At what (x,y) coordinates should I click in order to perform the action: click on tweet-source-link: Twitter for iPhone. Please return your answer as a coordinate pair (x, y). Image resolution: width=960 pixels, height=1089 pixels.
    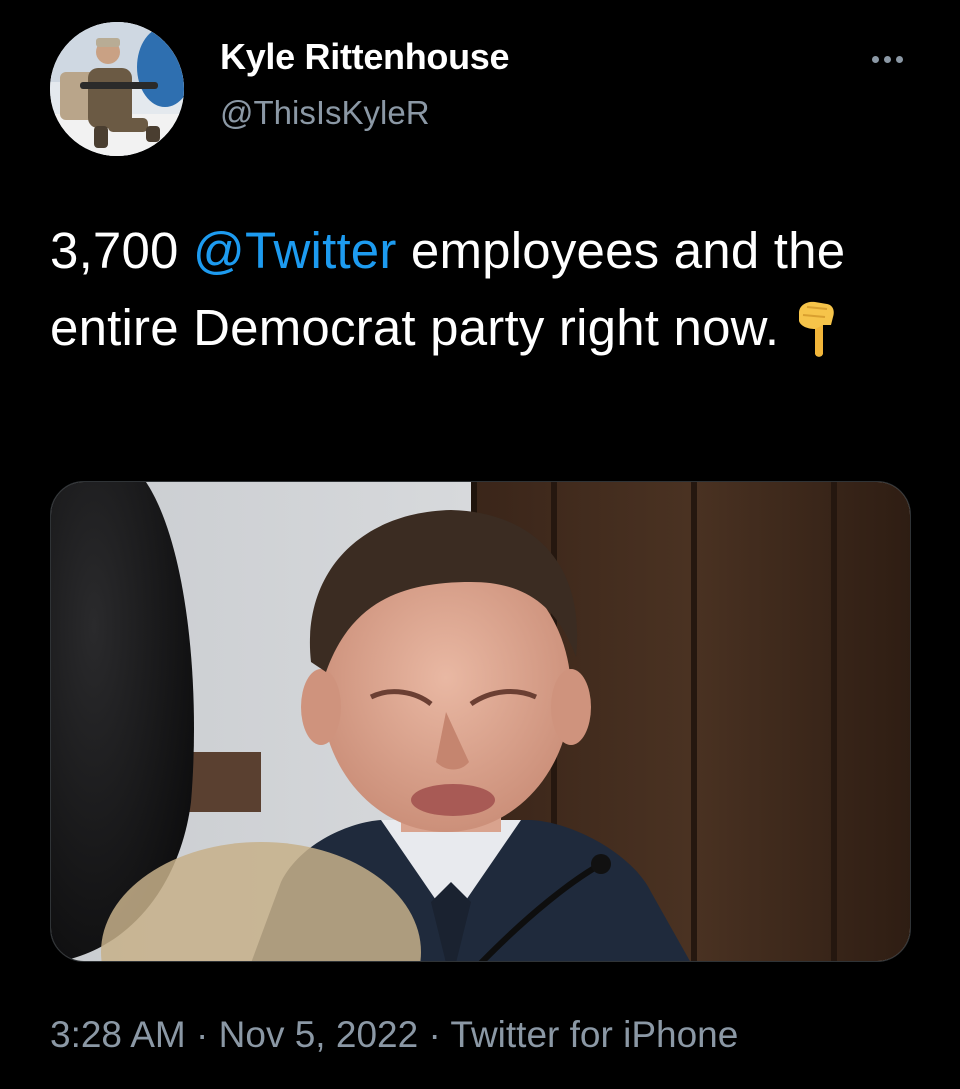
    Looking at the image, I should click on (594, 1034).